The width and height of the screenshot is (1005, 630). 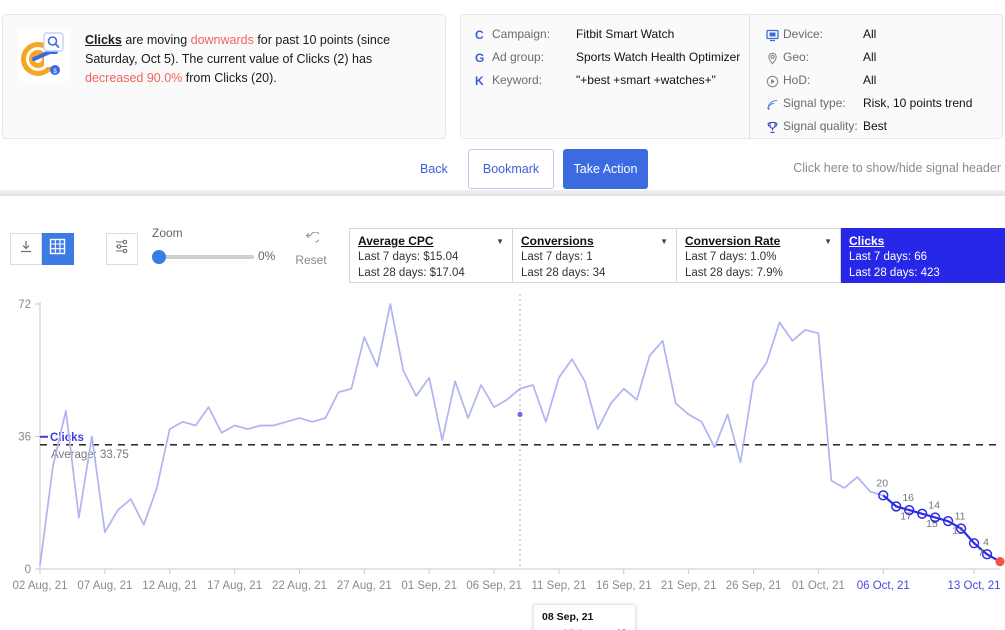 What do you see at coordinates (518, 57) in the screenshot?
I see `meta-label-adgroup: Ad group:` at bounding box center [518, 57].